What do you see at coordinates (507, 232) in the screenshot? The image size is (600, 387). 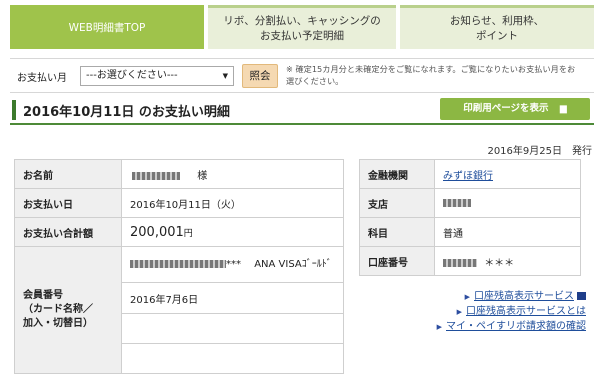 I see `account-type-value: 普通` at bounding box center [507, 232].